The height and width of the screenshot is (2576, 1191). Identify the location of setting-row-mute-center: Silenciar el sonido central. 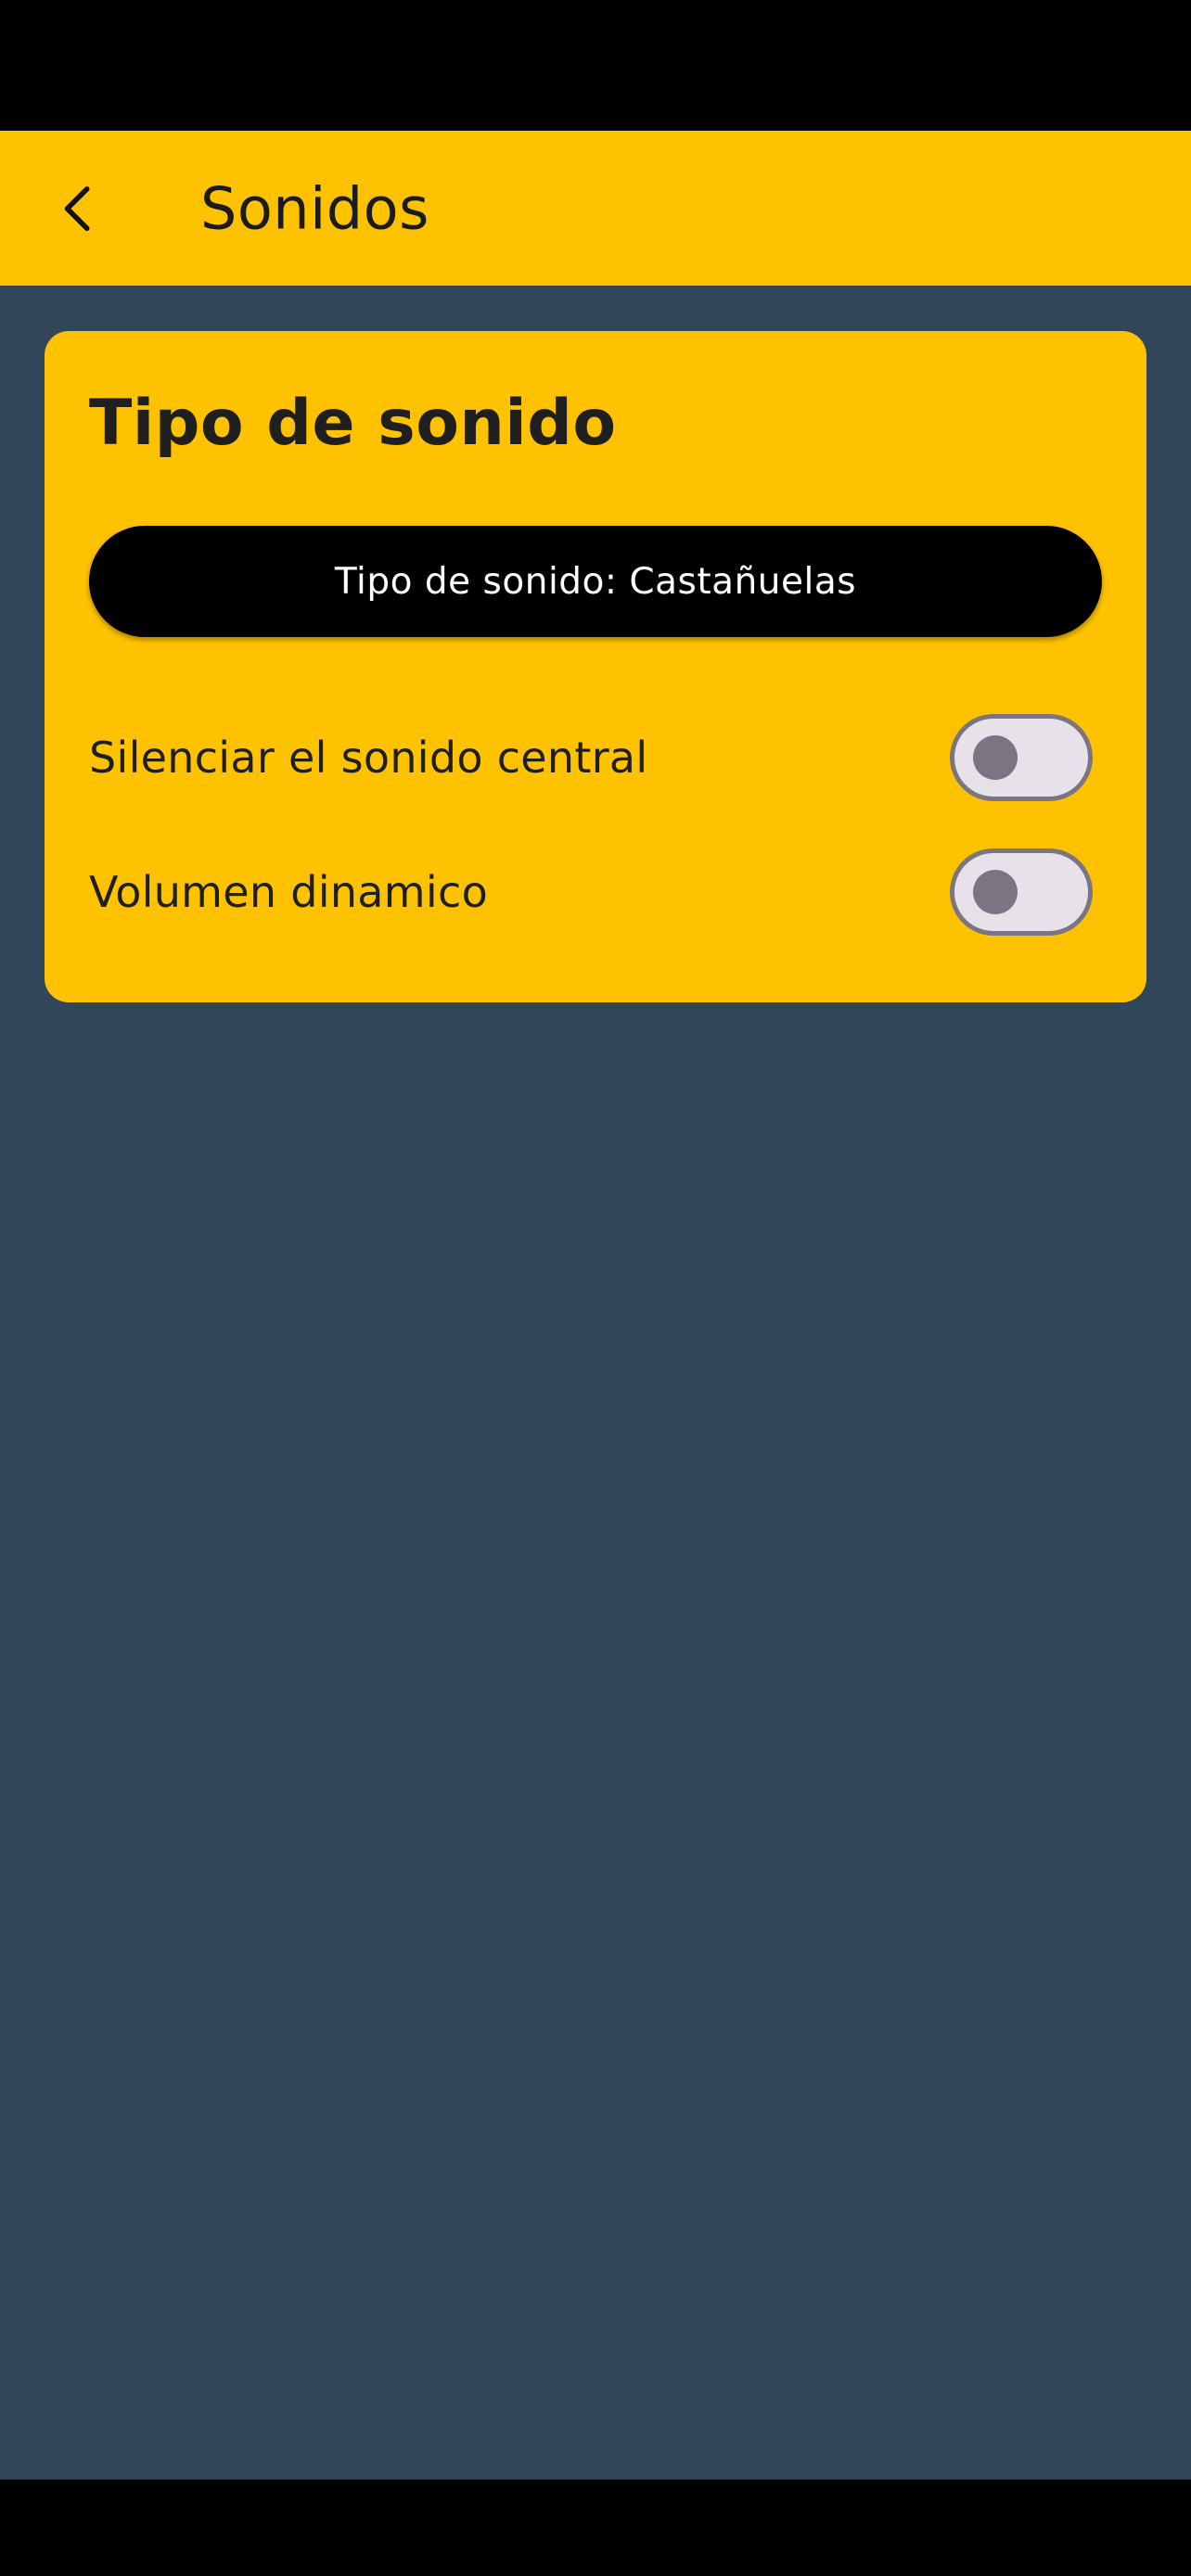
(595, 757).